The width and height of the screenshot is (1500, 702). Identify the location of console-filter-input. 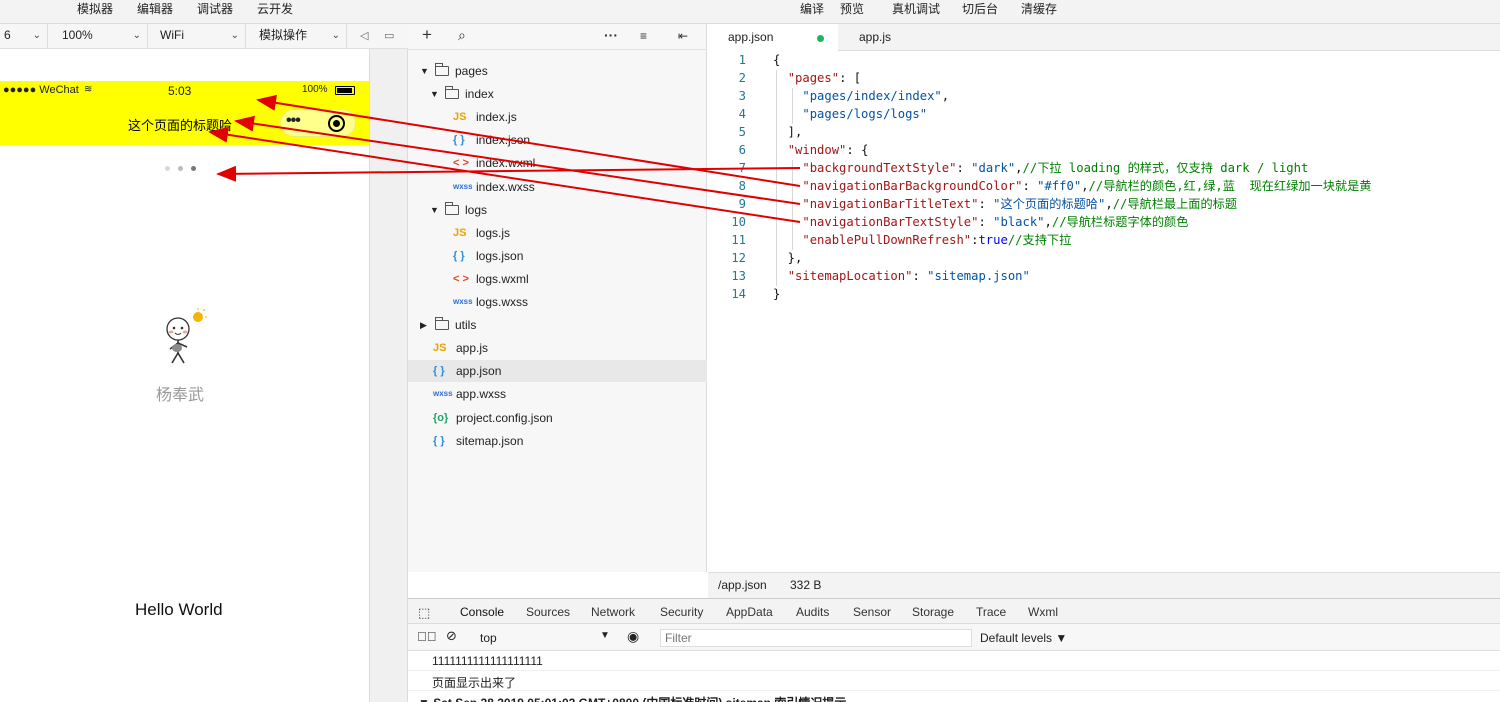
(816, 638).